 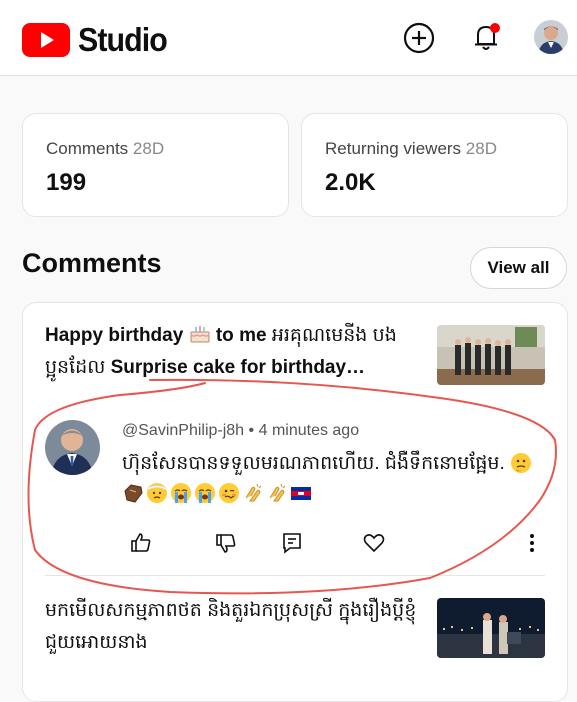 What do you see at coordinates (292, 543) in the screenshot?
I see `reply-icon` at bounding box center [292, 543].